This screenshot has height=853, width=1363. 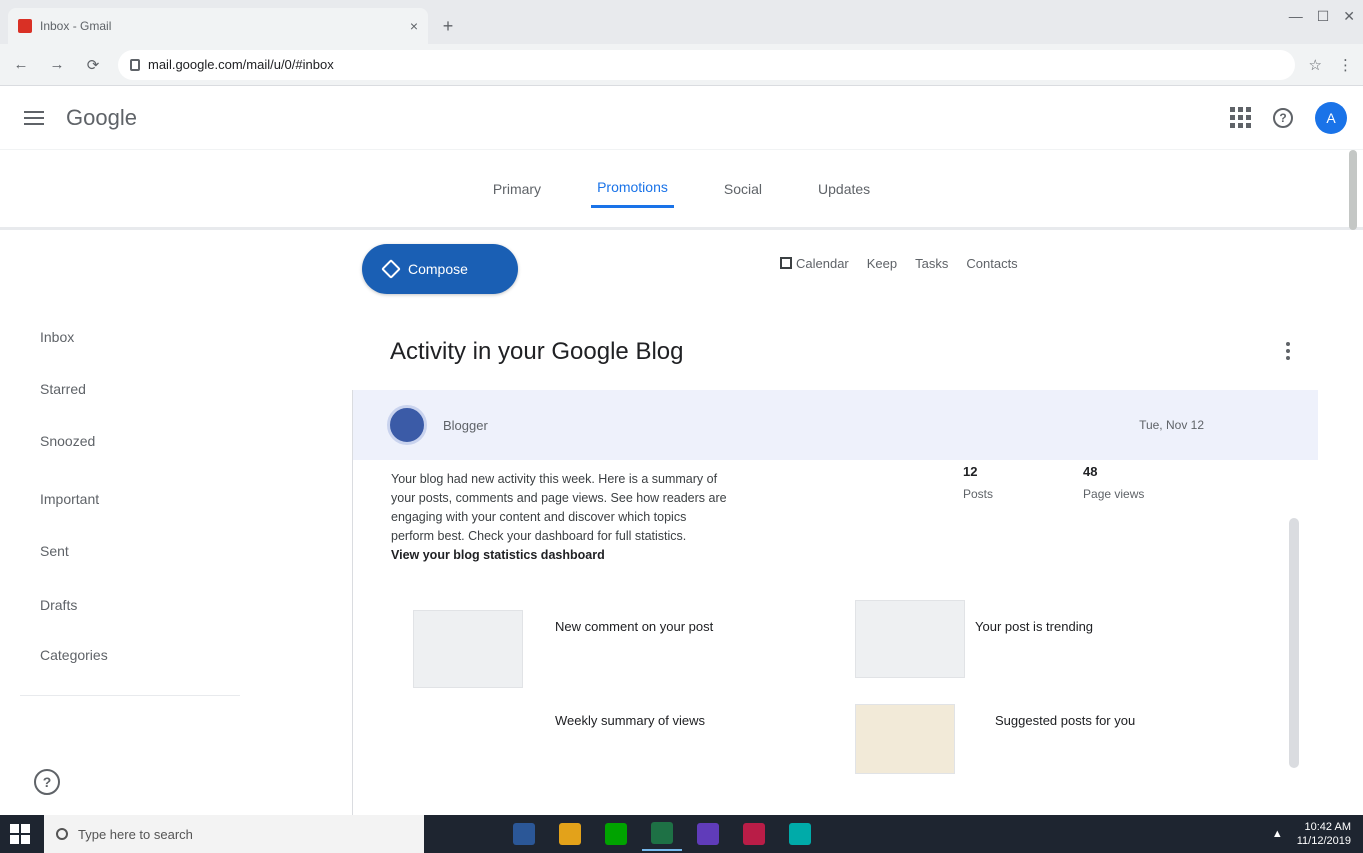 What do you see at coordinates (632, 188) in the screenshot?
I see `tab-promotions: Promotions` at bounding box center [632, 188].